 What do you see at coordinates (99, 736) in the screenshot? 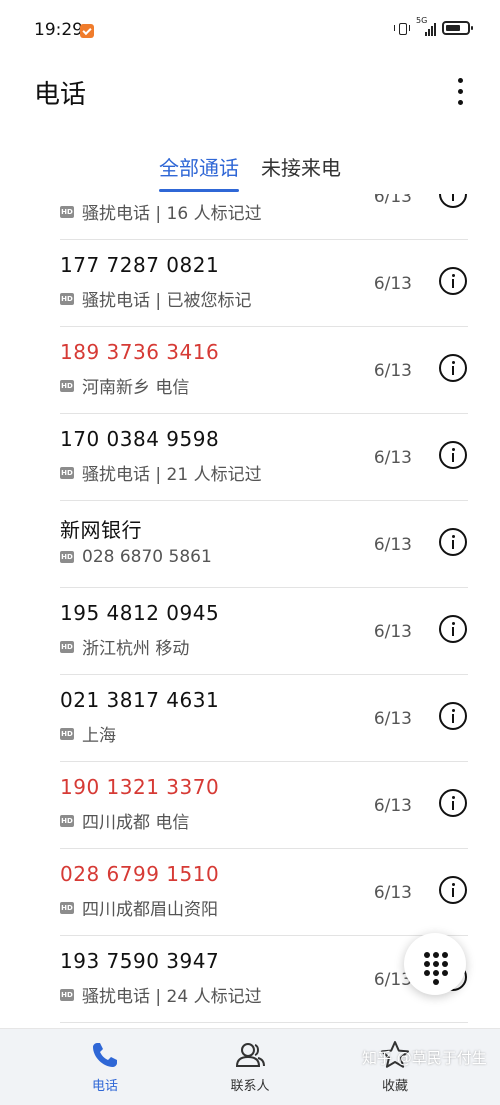
I see `call-detail-text: 上海` at bounding box center [99, 736].